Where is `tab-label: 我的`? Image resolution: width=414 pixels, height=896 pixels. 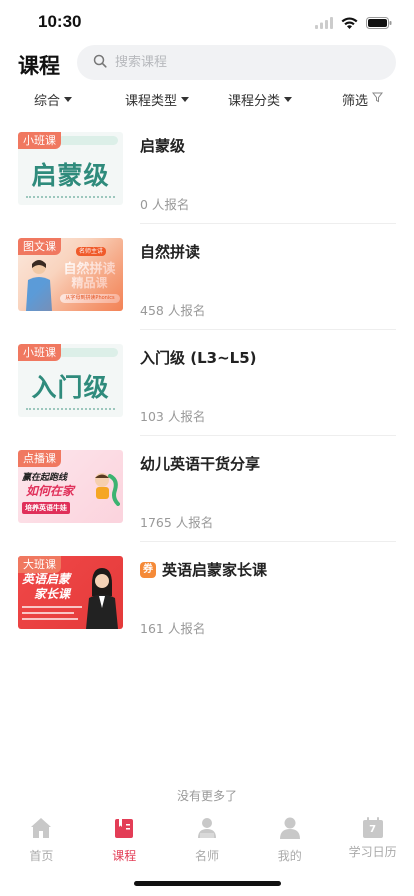
tab-label: 我的 is located at coordinates (289, 856).